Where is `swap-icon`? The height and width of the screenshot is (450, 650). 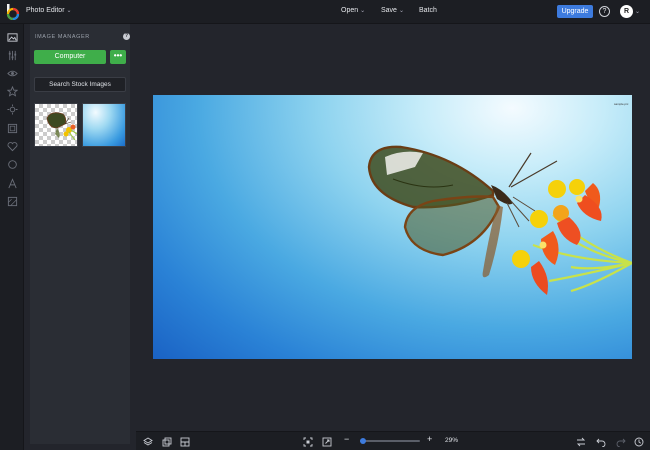 swap-icon is located at coordinates (580, 441).